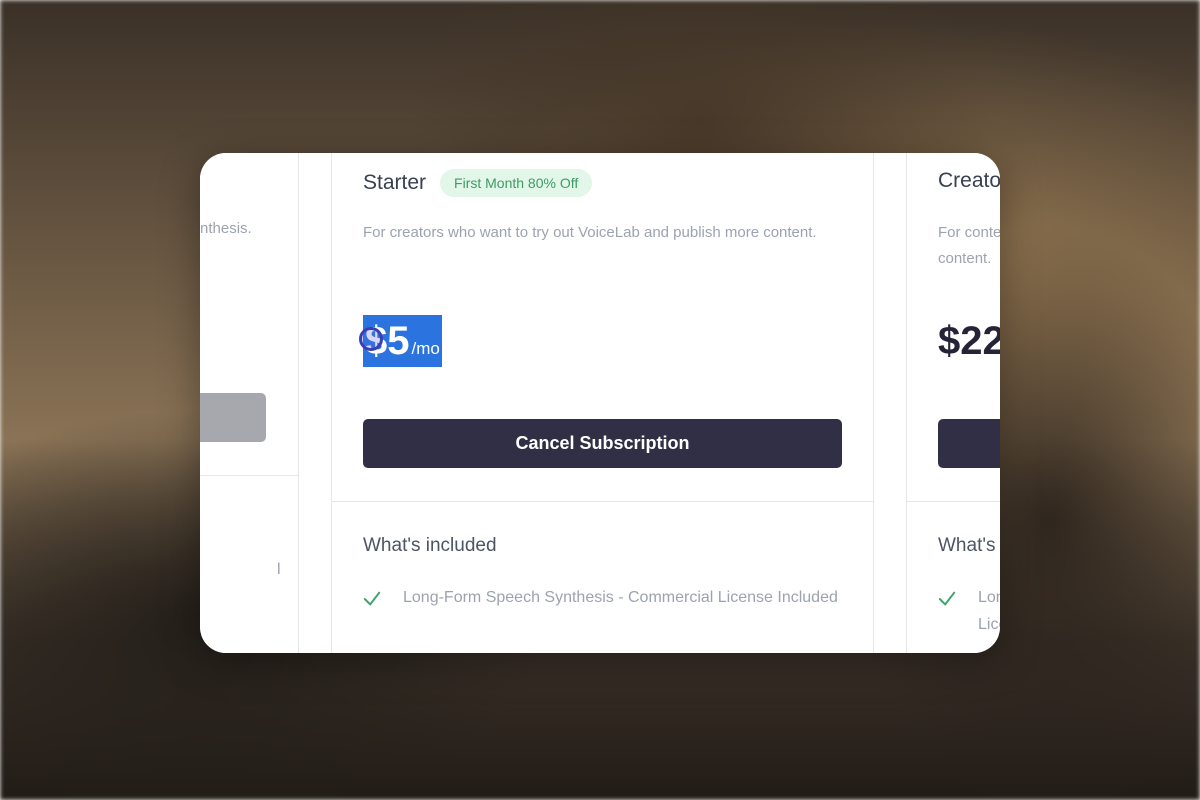 Image resolution: width=1200 pixels, height=800 pixels. Describe the element at coordinates (426, 349) in the screenshot. I see `price-period: /mo` at that location.